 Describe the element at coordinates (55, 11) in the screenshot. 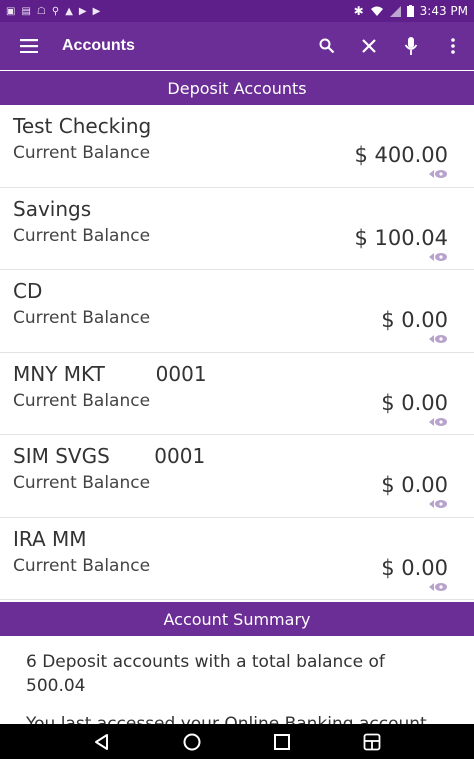

I see `usb-icon: ⚲` at that location.